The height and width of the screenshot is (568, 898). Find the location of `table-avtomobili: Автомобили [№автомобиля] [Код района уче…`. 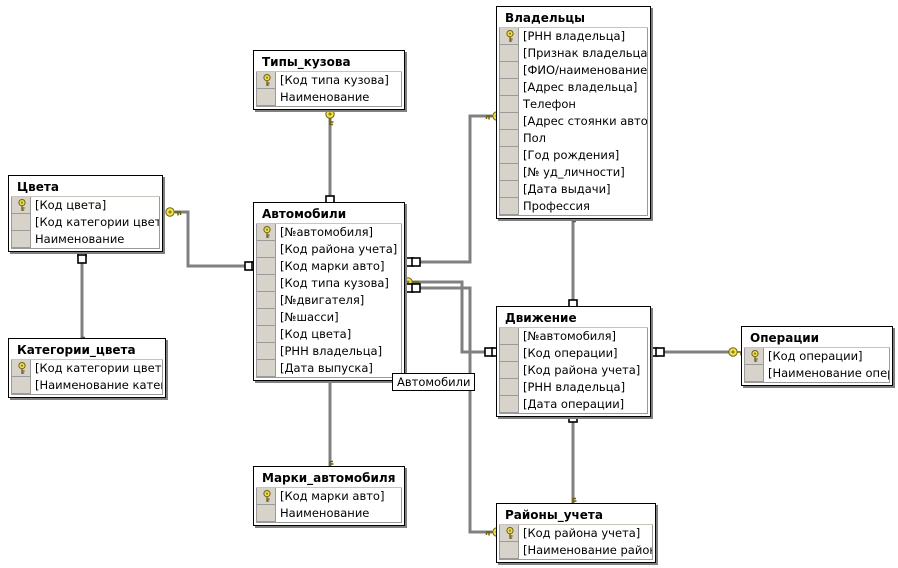

table-avtomobili: Автомобили [№автомобиля] [Код района уче… is located at coordinates (329, 291).